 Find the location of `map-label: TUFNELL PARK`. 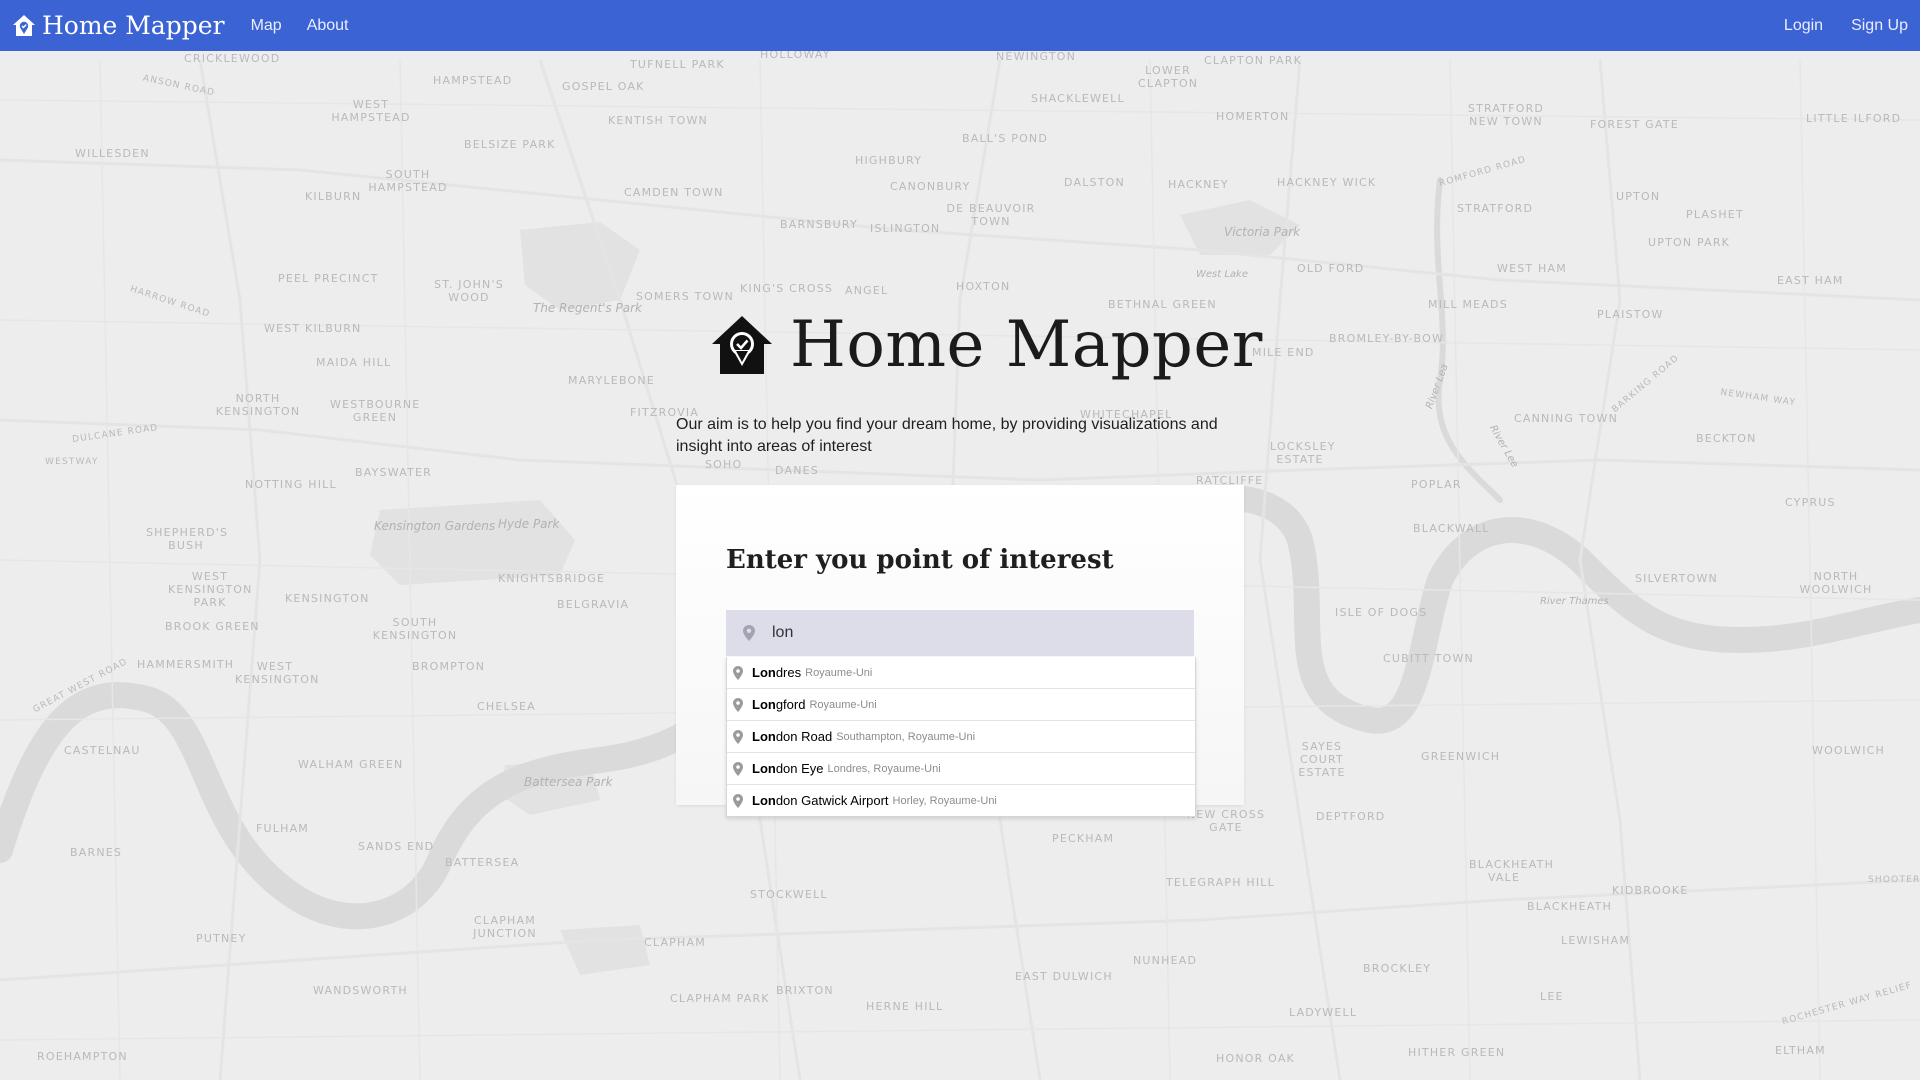

map-label: TUFNELL PARK is located at coordinates (677, 64).